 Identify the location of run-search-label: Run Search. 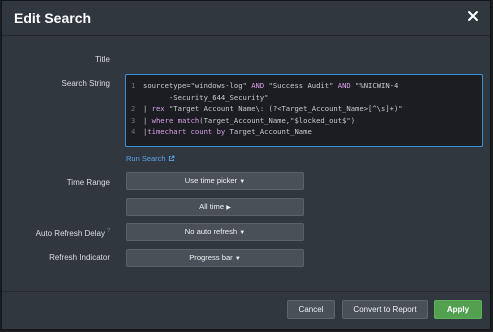
(146, 158).